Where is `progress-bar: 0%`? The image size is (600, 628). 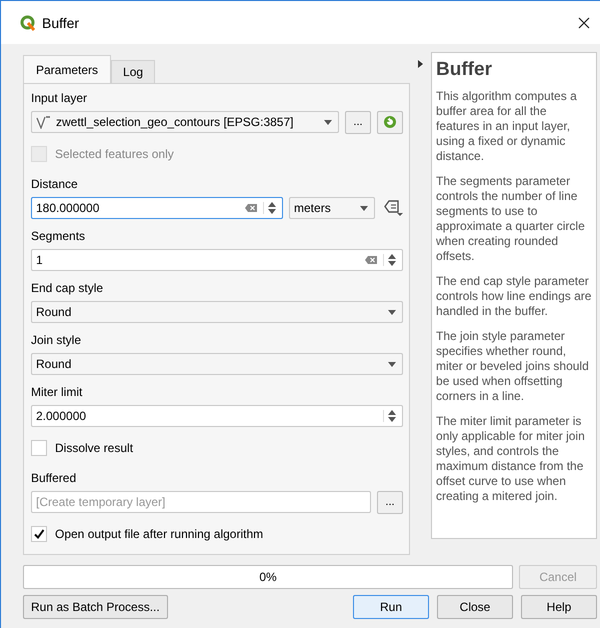 progress-bar: 0% is located at coordinates (268, 577).